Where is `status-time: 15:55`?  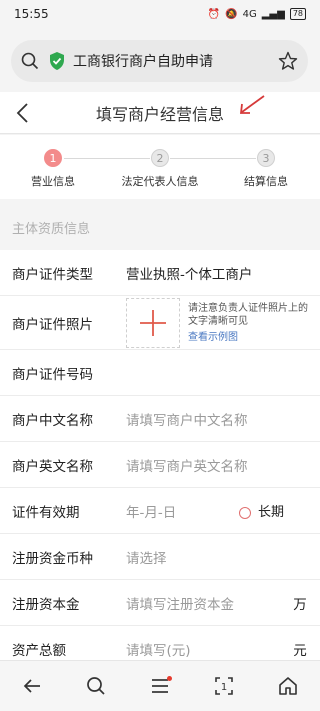
status-time: 15:55 is located at coordinates (31, 14).